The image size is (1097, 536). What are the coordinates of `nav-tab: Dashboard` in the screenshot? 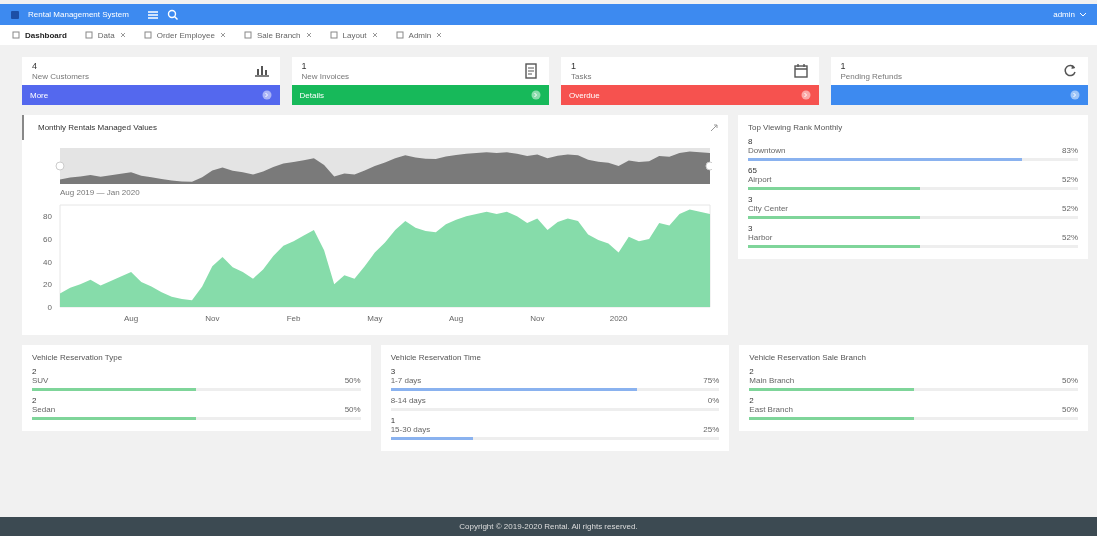 It's located at (39, 35).